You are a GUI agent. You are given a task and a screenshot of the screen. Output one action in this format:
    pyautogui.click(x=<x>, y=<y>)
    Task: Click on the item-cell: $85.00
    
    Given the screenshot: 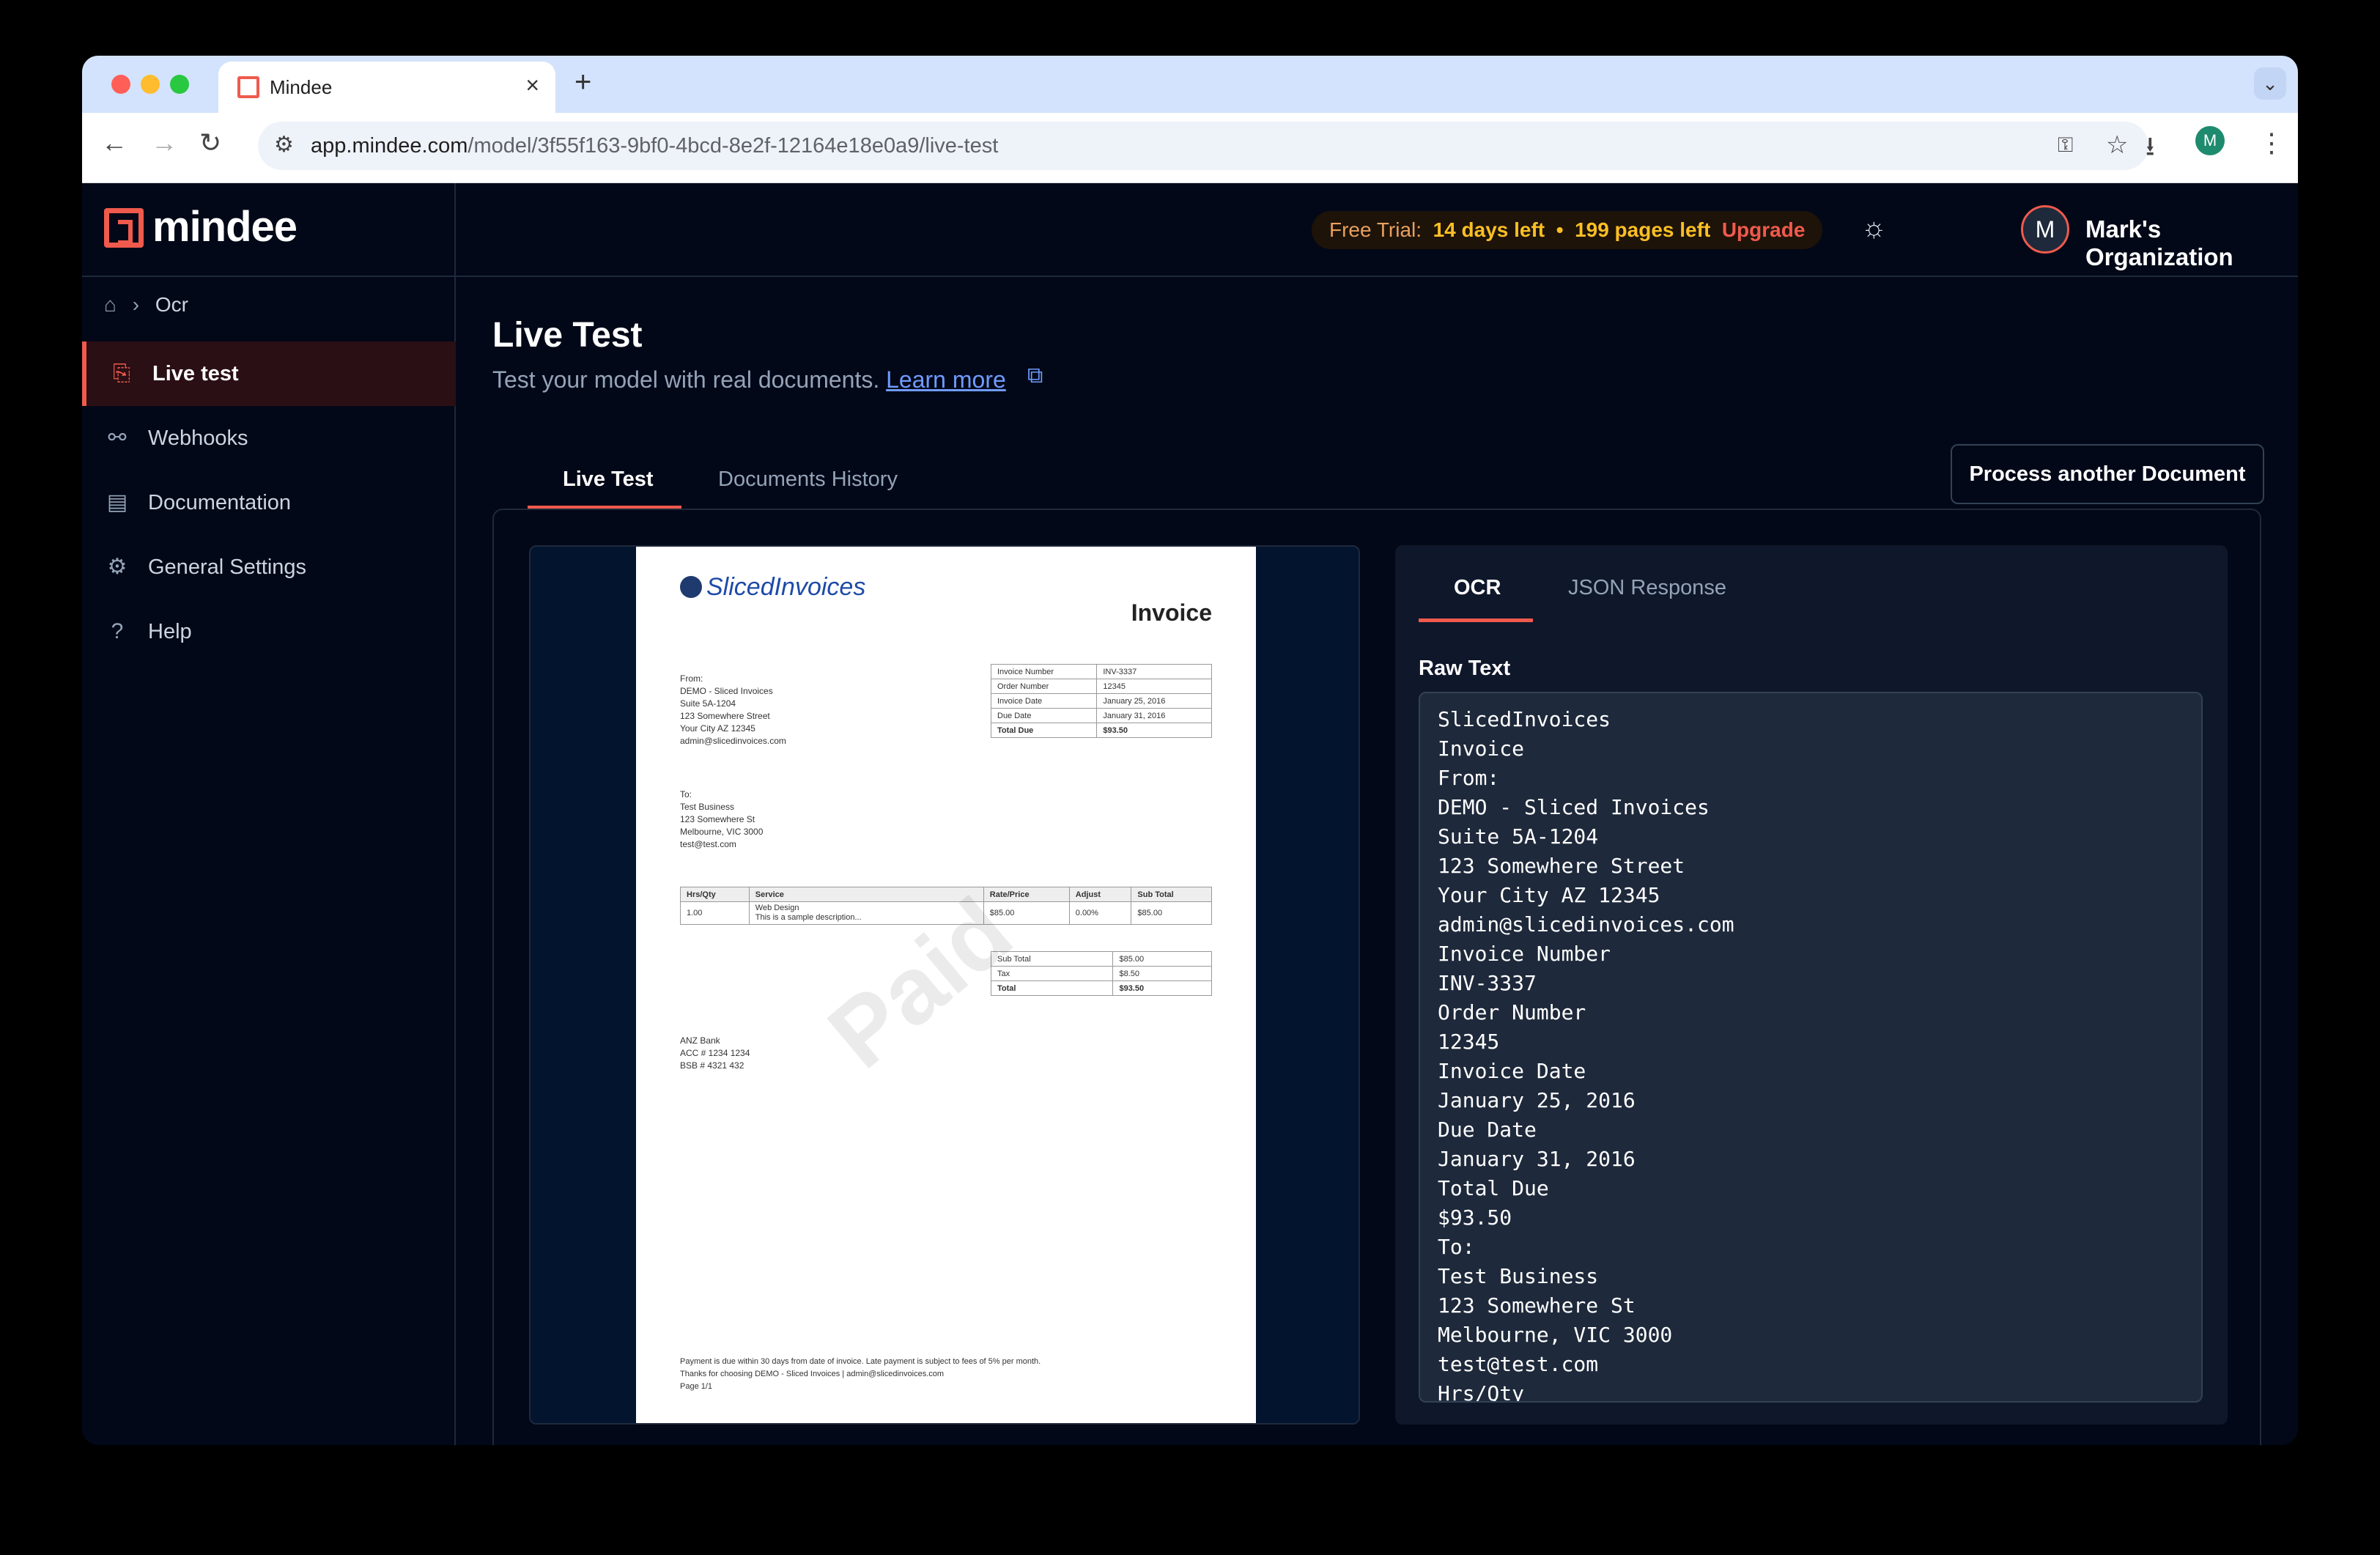 What is the action you would take?
    pyautogui.click(x=1171, y=913)
    